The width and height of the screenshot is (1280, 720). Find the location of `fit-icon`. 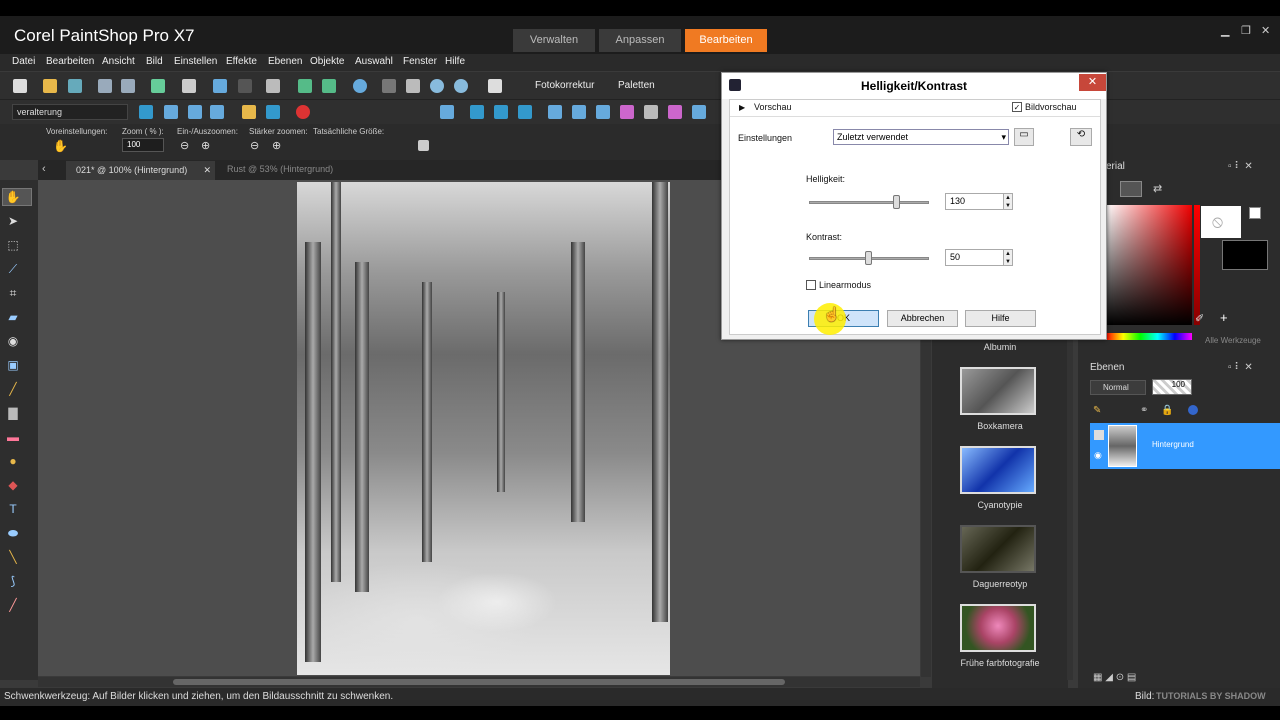

fit-icon is located at coordinates (413, 86).